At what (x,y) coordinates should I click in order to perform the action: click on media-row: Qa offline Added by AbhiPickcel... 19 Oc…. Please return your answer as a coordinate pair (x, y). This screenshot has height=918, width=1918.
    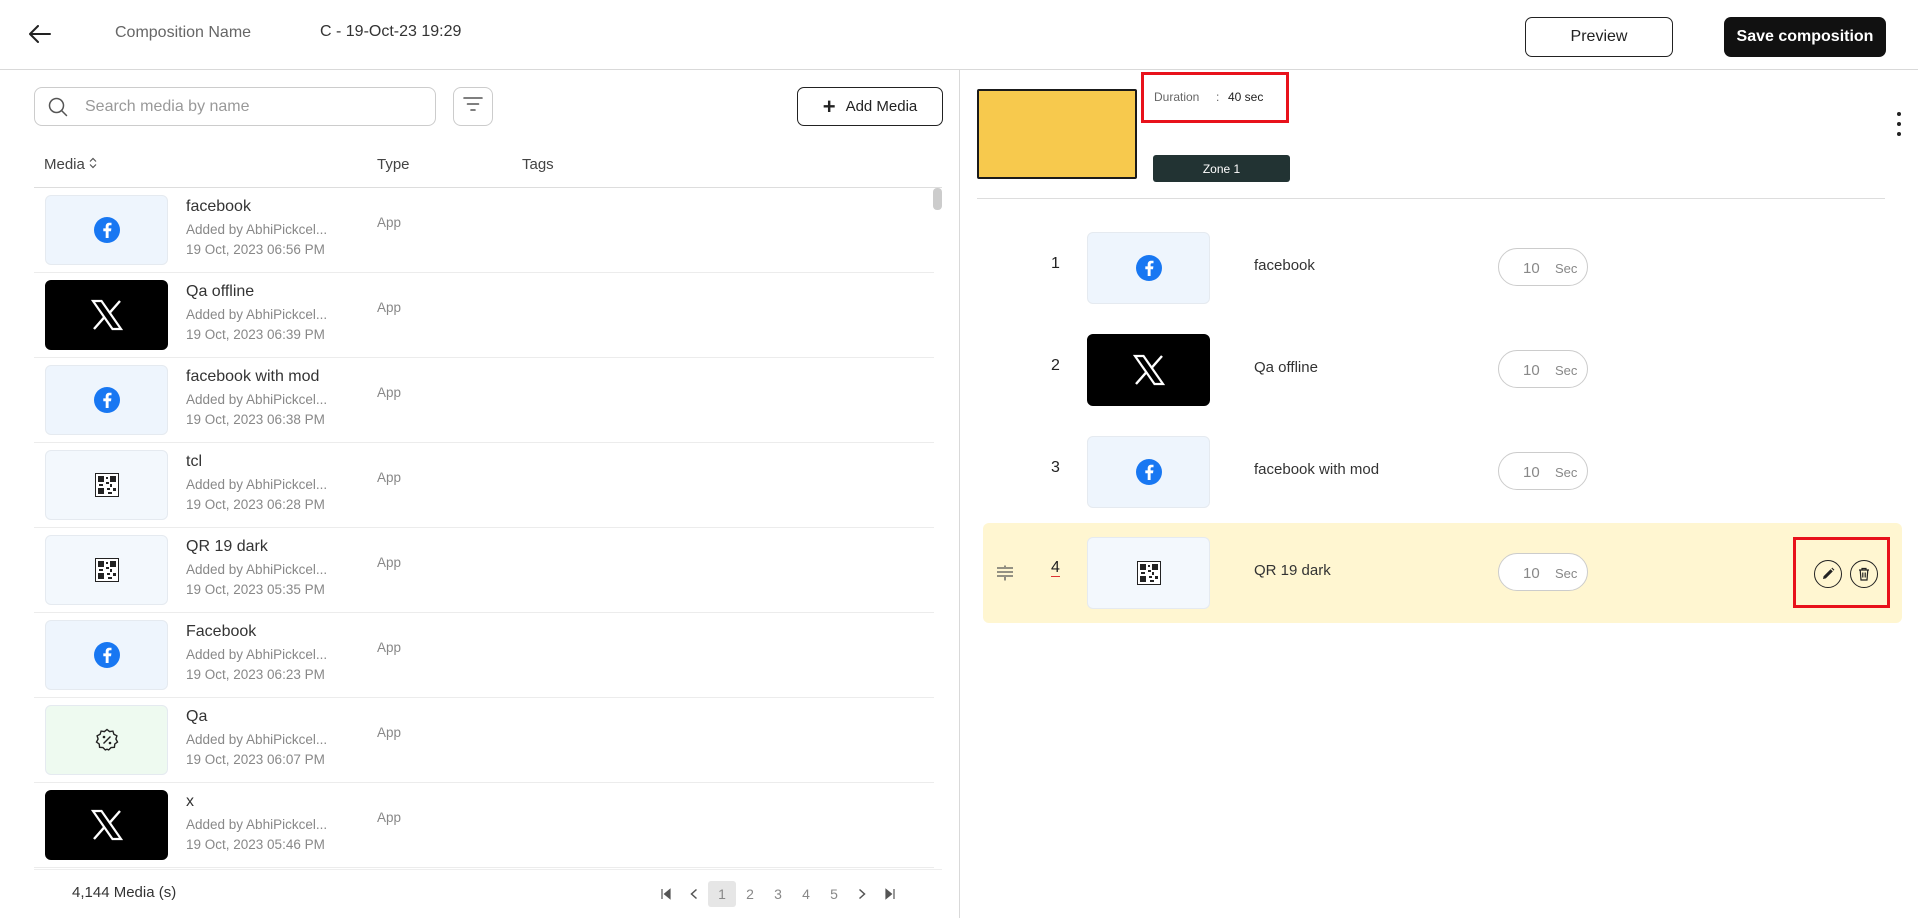
    Looking at the image, I should click on (484, 315).